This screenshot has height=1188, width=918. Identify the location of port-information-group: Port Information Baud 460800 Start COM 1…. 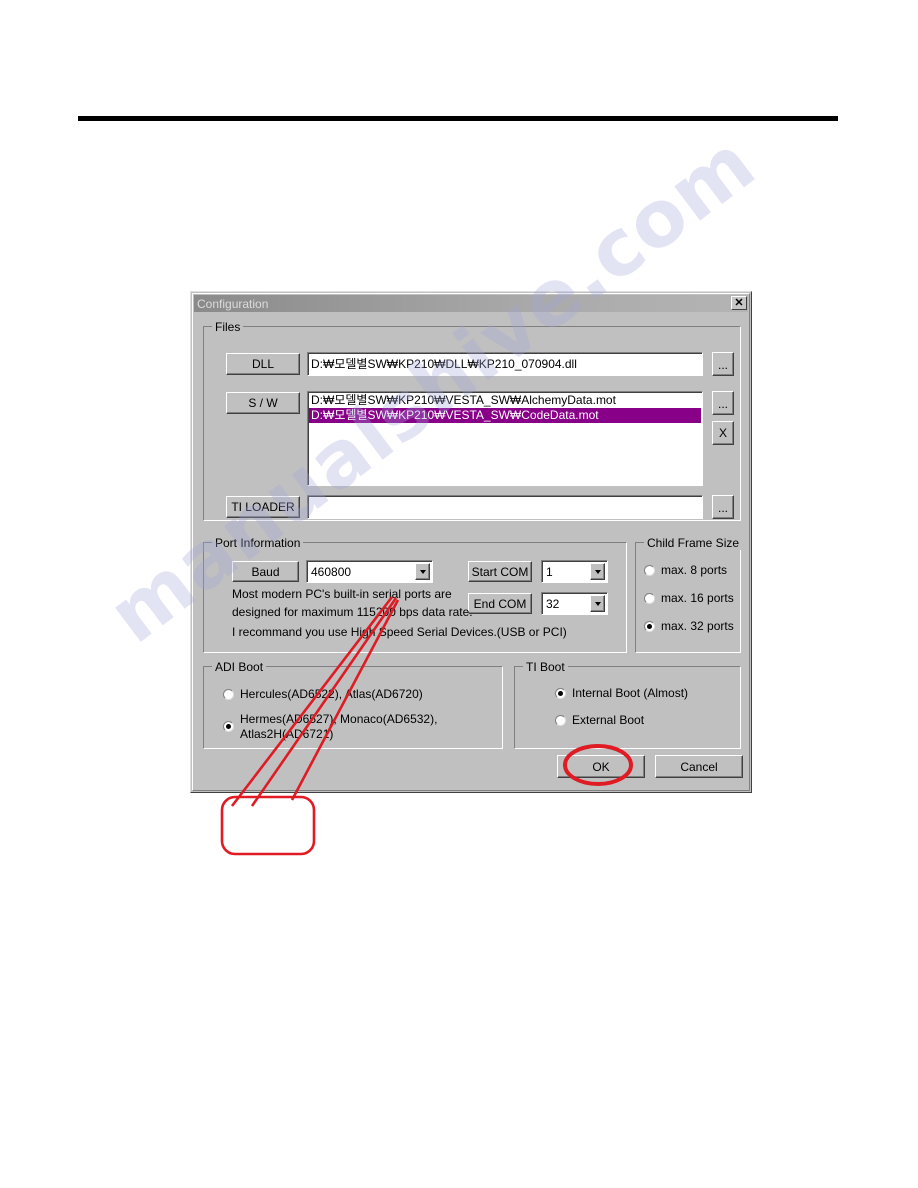
(415, 594).